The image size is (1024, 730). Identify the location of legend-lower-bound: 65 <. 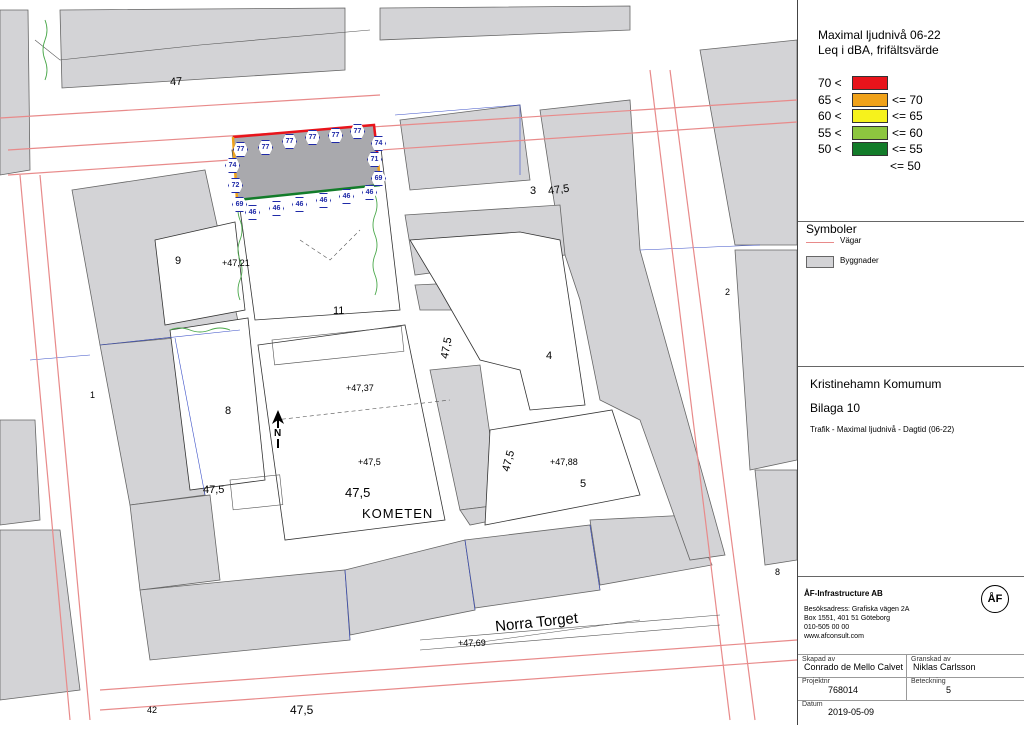
(830, 99).